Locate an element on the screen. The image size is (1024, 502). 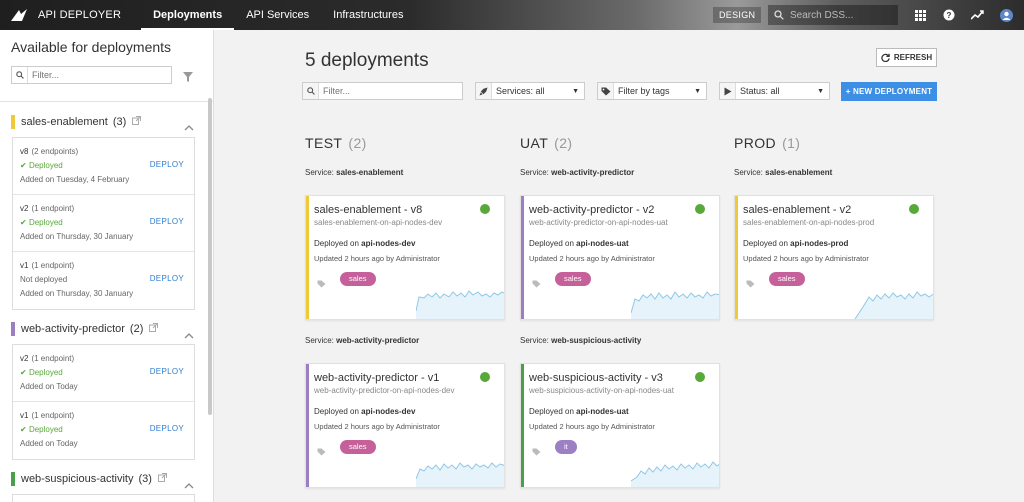
service-value: web-activity-predictor is located at coordinates (593, 172).